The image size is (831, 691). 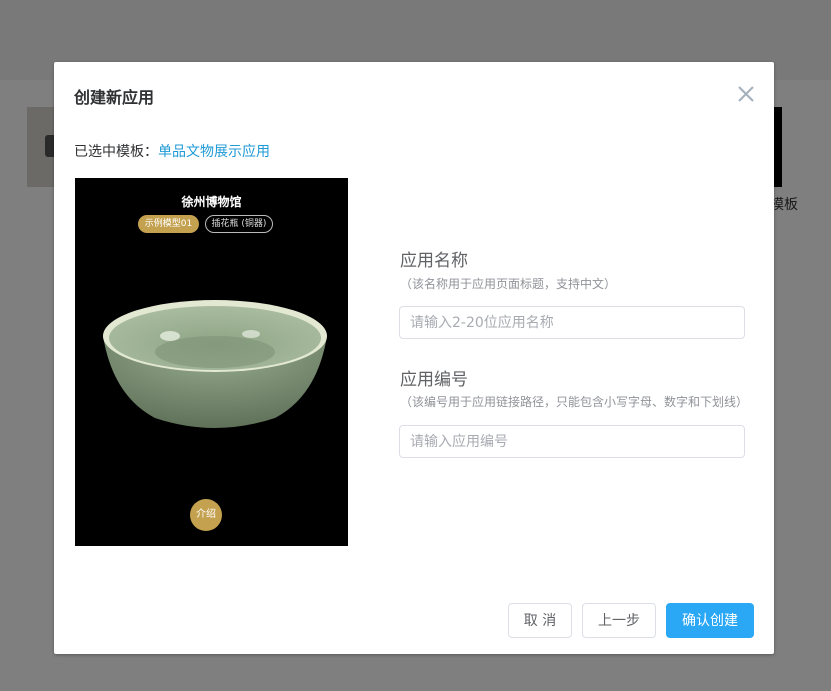 What do you see at coordinates (710, 620) in the screenshot?
I see `confirm-create-button: 确认创建` at bounding box center [710, 620].